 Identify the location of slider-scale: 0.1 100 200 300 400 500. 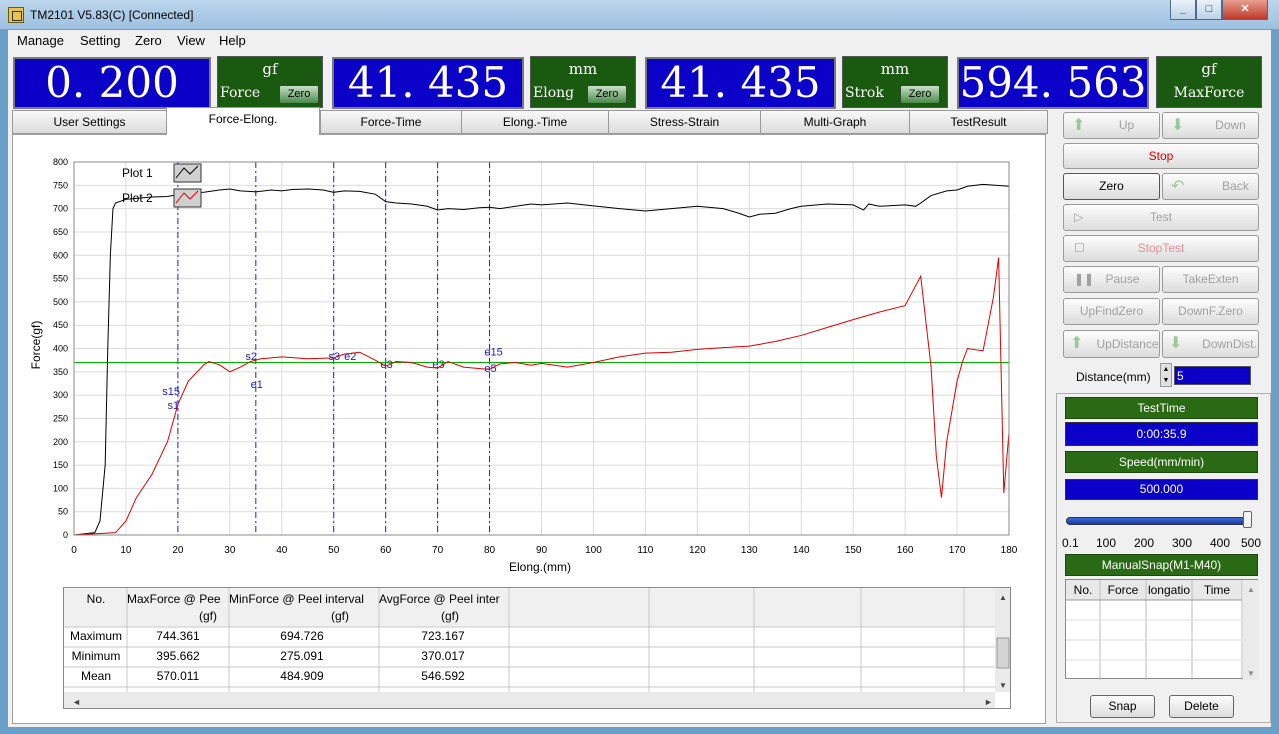
(1162, 543).